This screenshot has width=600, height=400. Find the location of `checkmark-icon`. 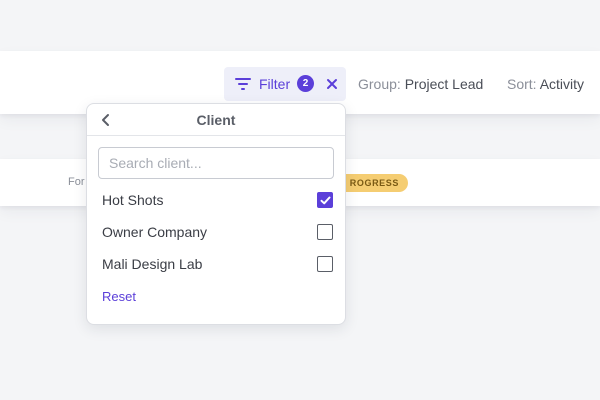

checkmark-icon is located at coordinates (325, 200).